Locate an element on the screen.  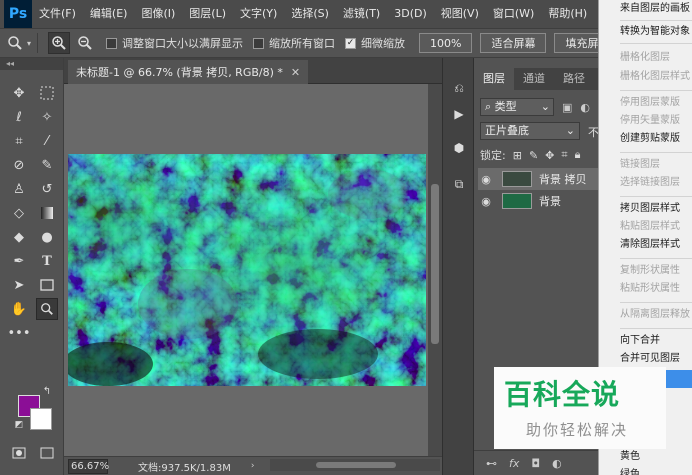
horizontal-scroll-thumb is located at coordinates (356, 465).